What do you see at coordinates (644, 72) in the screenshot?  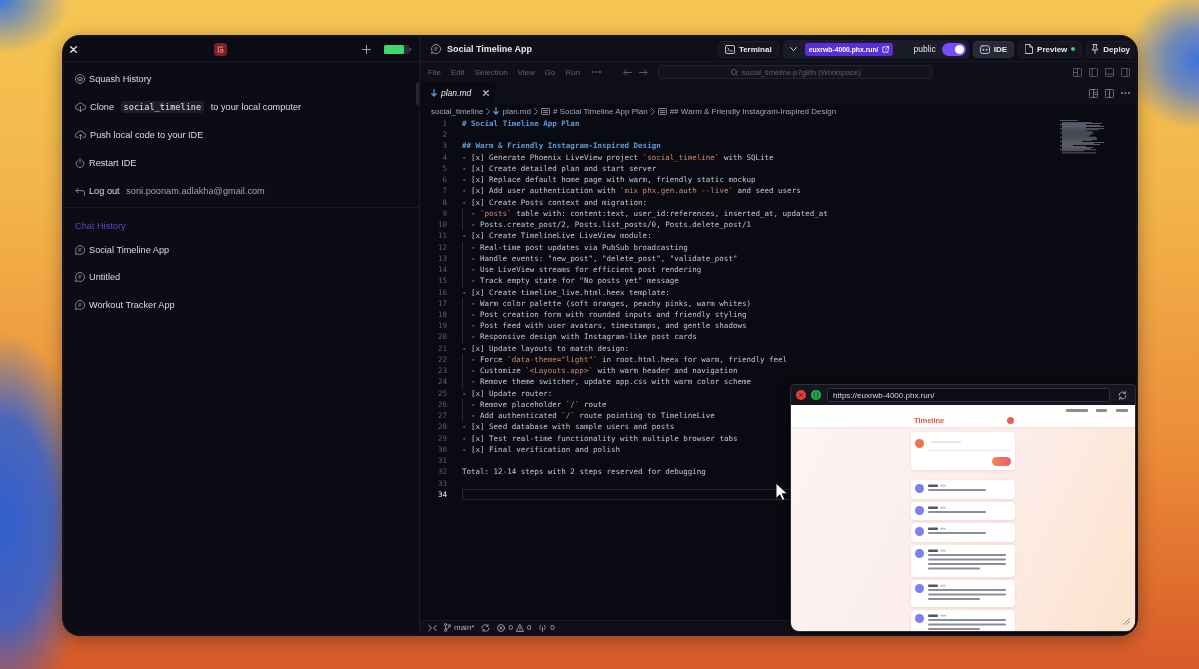 I see `forward-arrow-icon` at bounding box center [644, 72].